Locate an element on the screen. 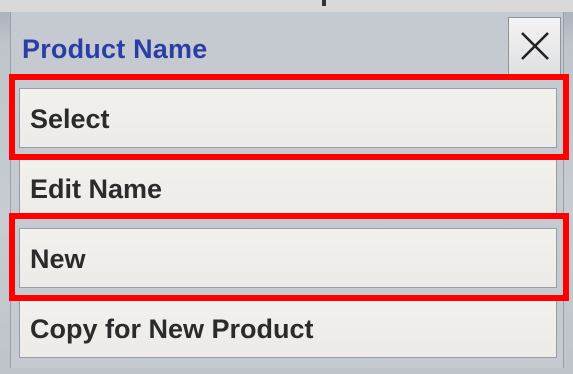 The width and height of the screenshot is (573, 374). edit-name-button-label: Edit Name is located at coordinates (96, 189).